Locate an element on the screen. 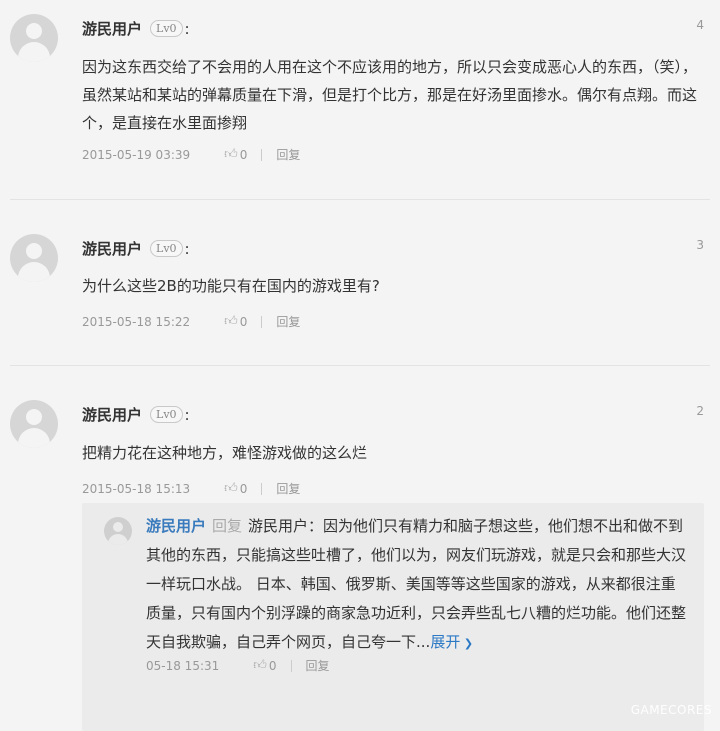 The height and width of the screenshot is (731, 720). reply-date: 05-18 15:31 is located at coordinates (183, 665).